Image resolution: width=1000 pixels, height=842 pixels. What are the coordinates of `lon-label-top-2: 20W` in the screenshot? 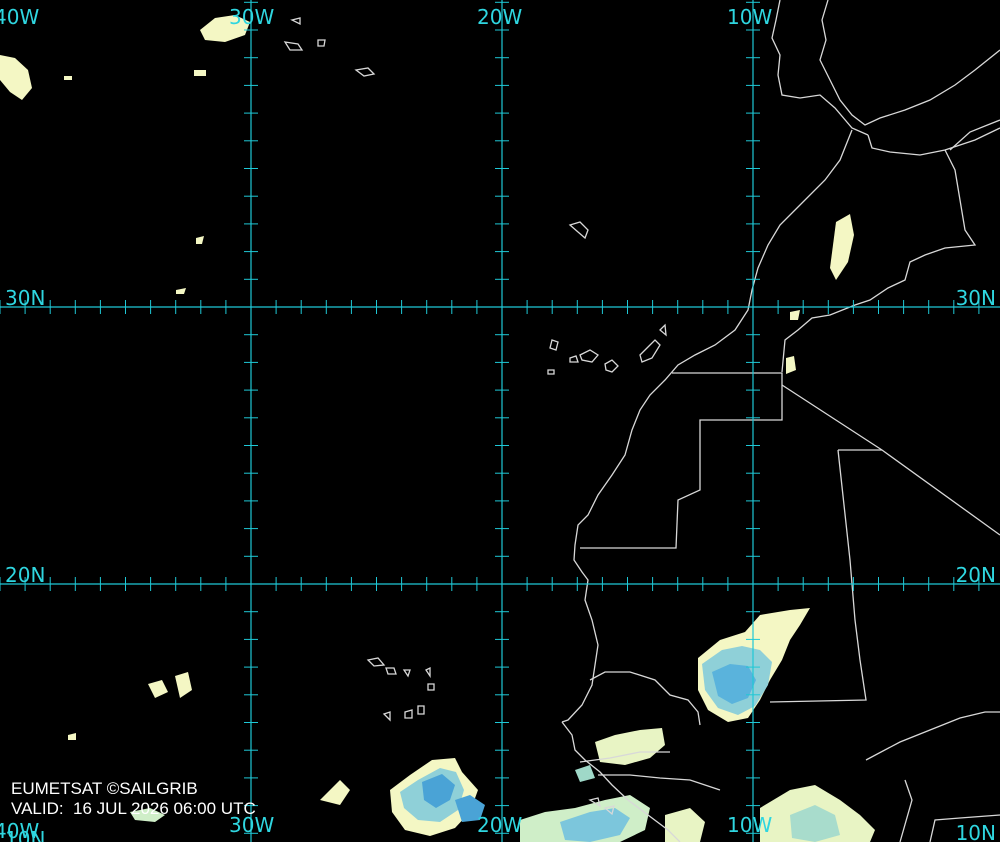 It's located at (499, 17).